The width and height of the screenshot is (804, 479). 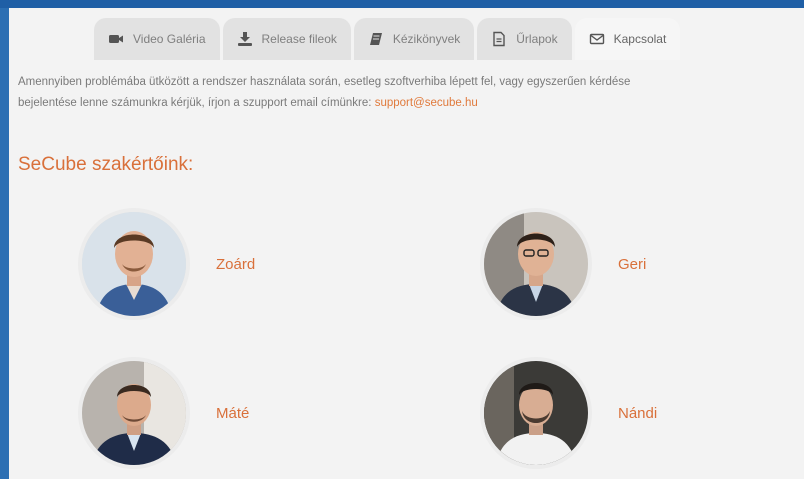 I want to click on tab-label: Kézikönyvek, so click(x=426, y=39).